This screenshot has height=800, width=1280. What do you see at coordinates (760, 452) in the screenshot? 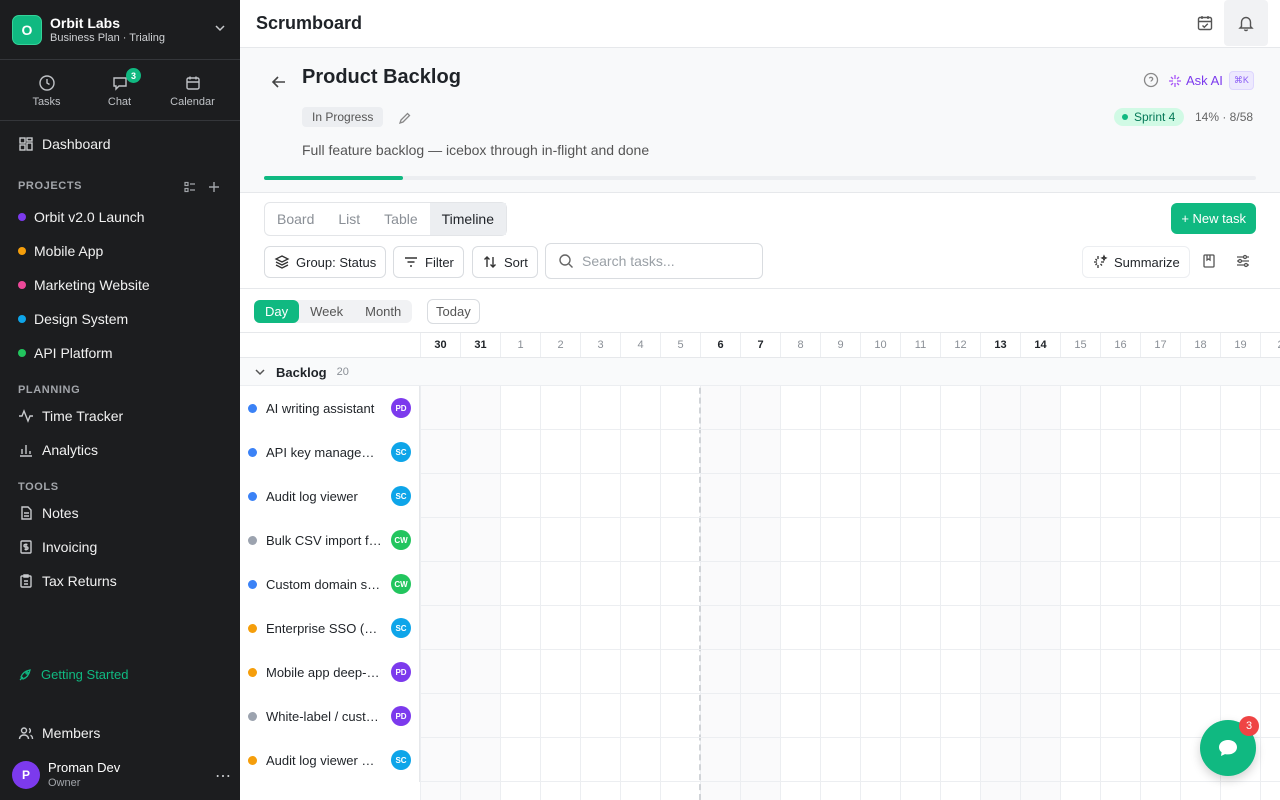
I see `table-row: API key management SC` at bounding box center [760, 452].